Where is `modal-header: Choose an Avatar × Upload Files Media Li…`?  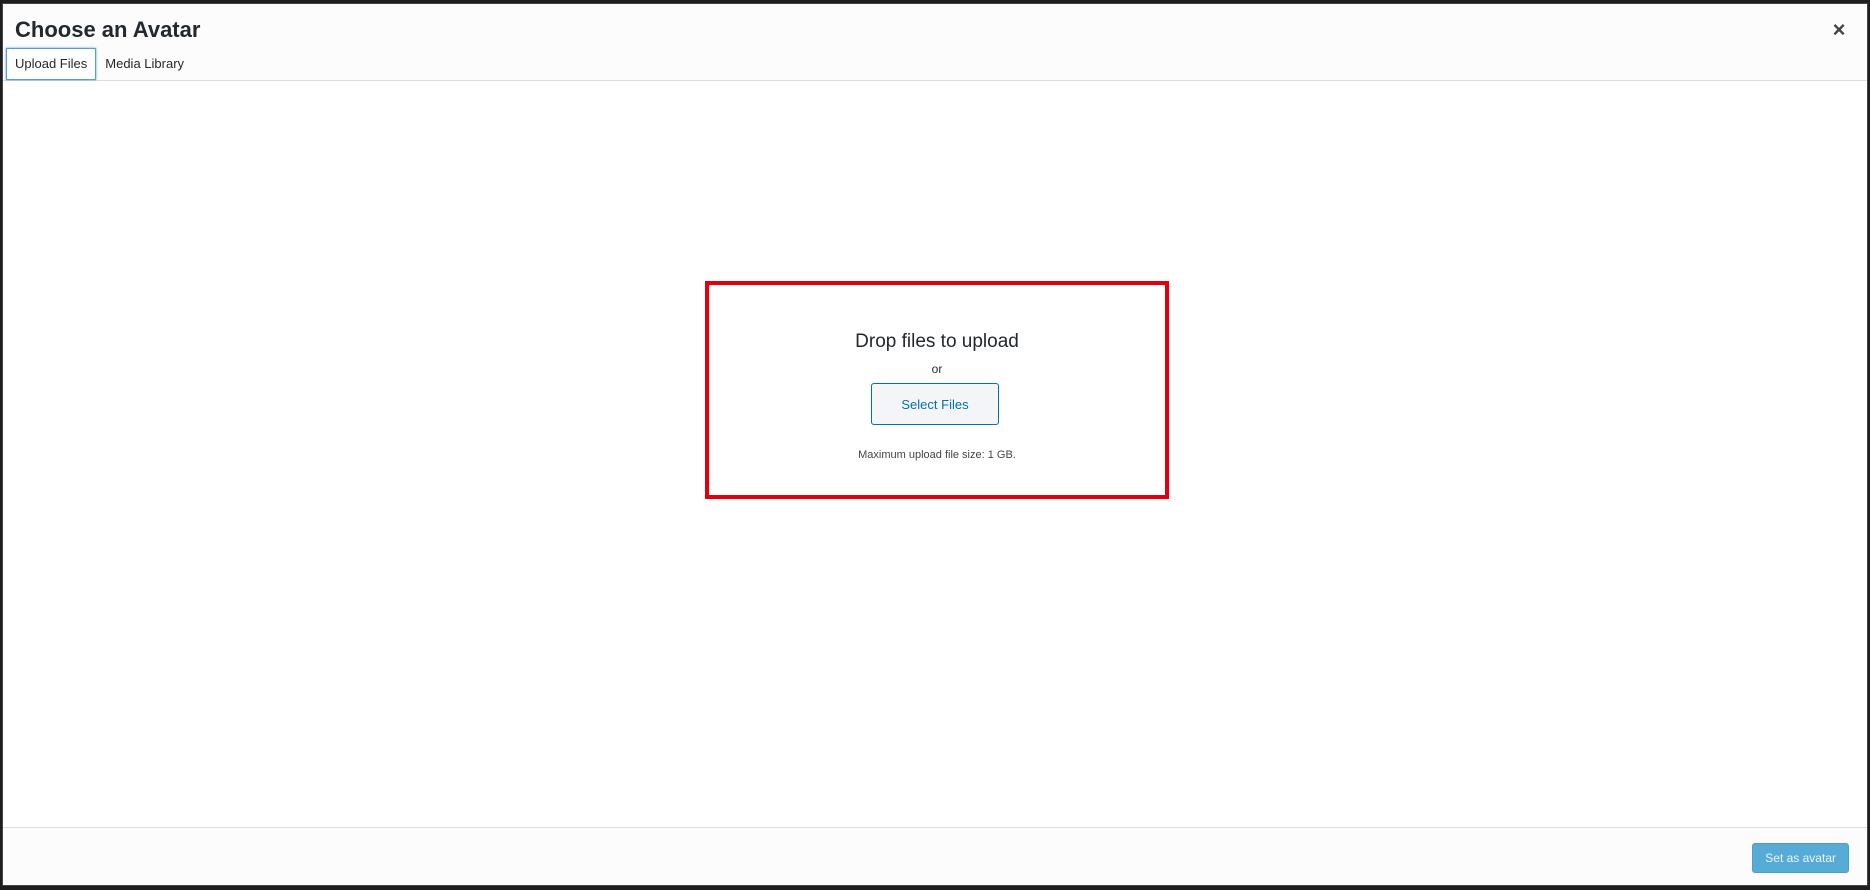 modal-header: Choose an Avatar × Upload Files Media Li… is located at coordinates (935, 42).